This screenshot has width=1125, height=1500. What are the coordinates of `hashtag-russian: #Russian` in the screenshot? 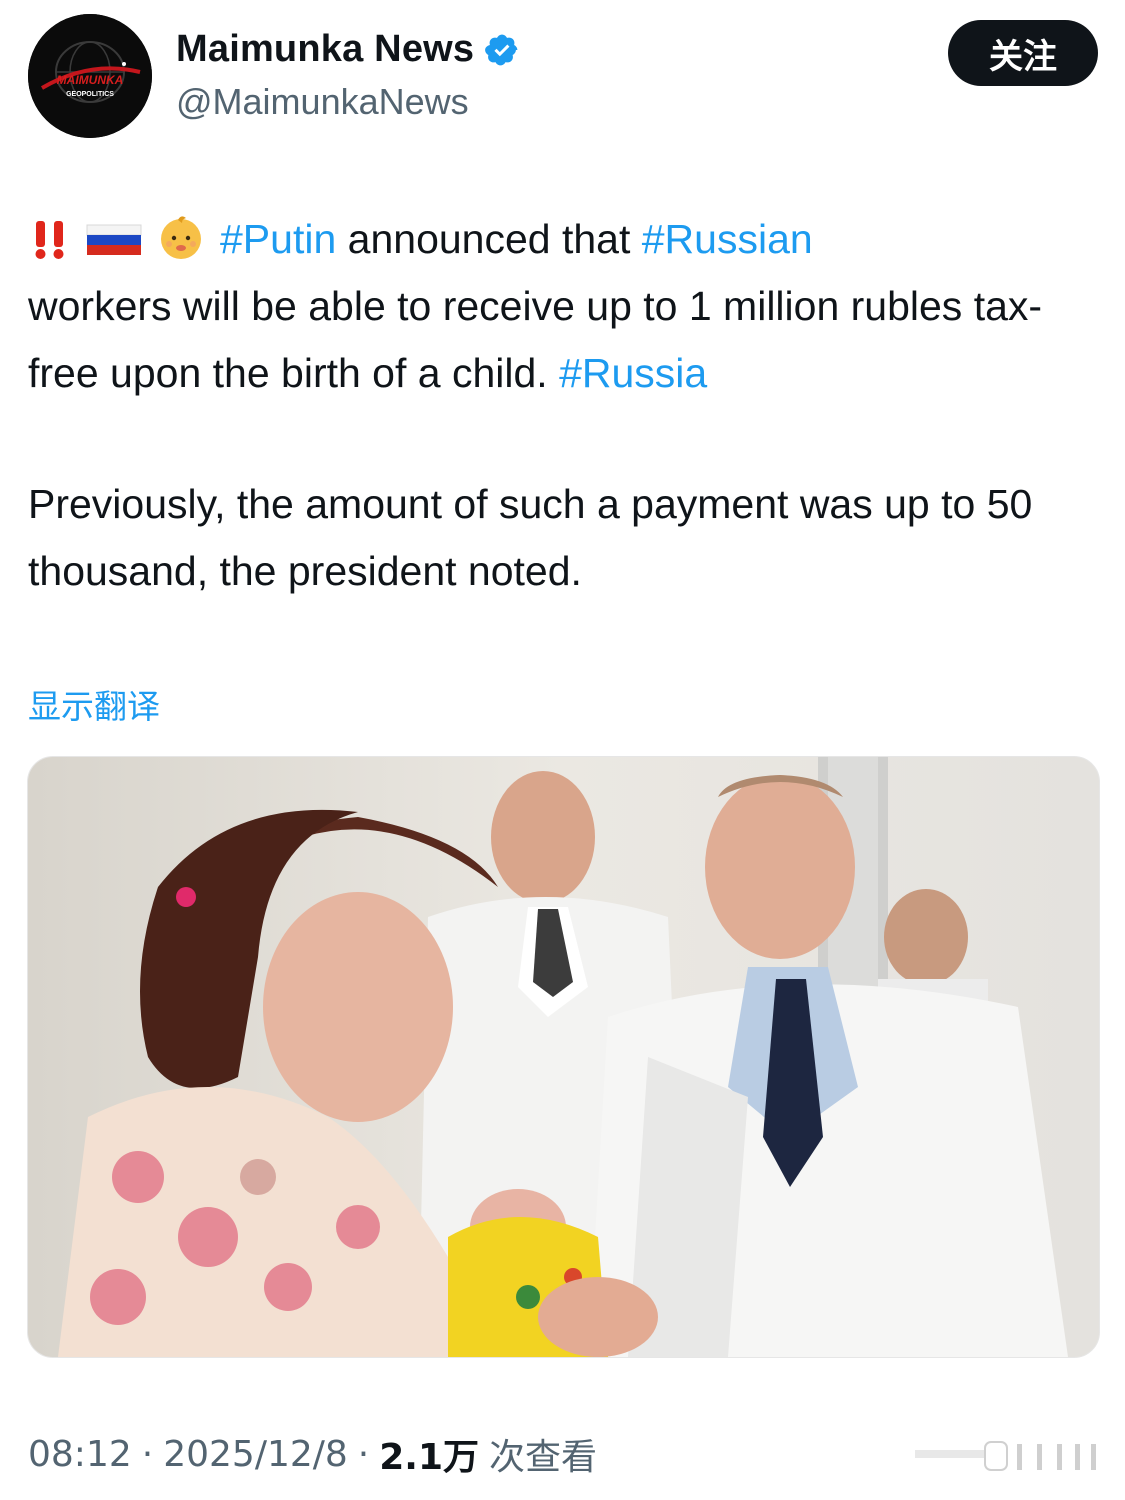 It's located at (727, 239).